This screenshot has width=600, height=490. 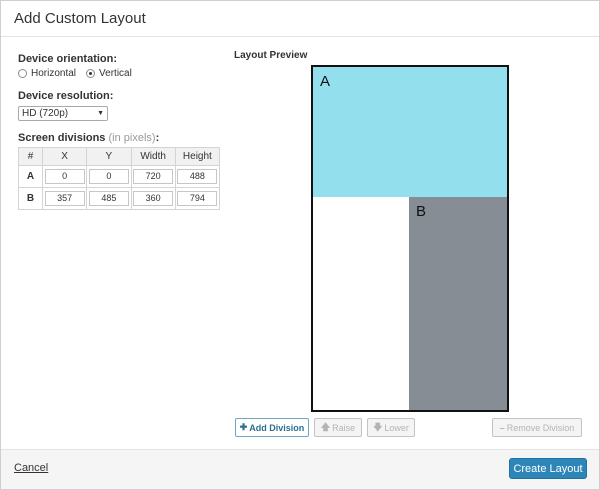 I want to click on table-row: B 357 485 360 794, so click(x=119, y=198).